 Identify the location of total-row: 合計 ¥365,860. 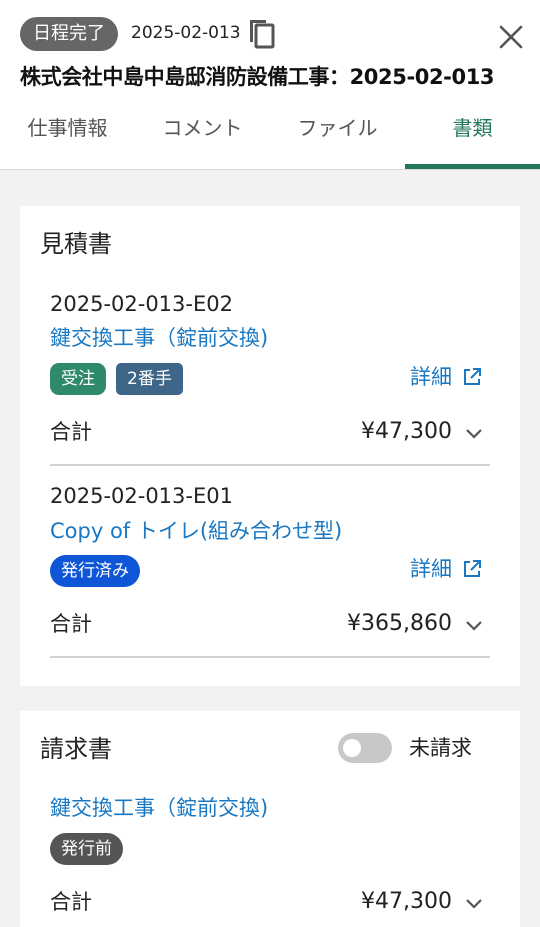
(270, 624).